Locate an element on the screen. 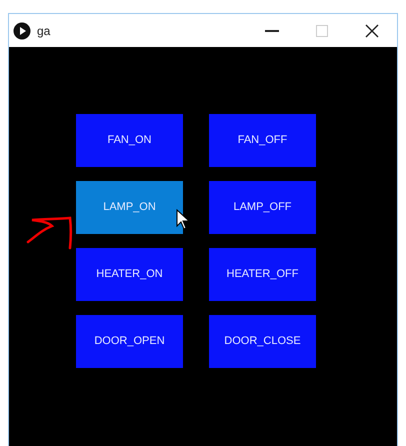 The height and width of the screenshot is (446, 406). command-button: HEATER_ON is located at coordinates (129, 274).